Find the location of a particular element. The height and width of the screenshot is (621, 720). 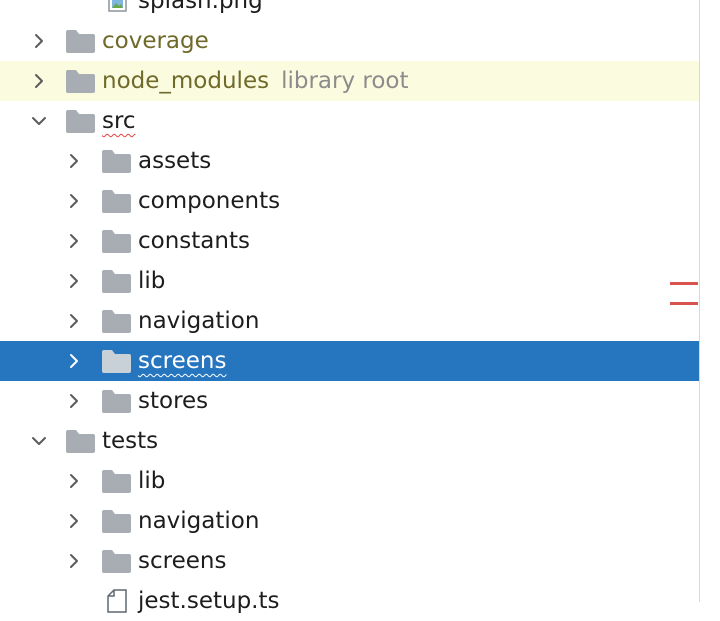

tree-row-node-modules: node_modules library root is located at coordinates (349, 81).